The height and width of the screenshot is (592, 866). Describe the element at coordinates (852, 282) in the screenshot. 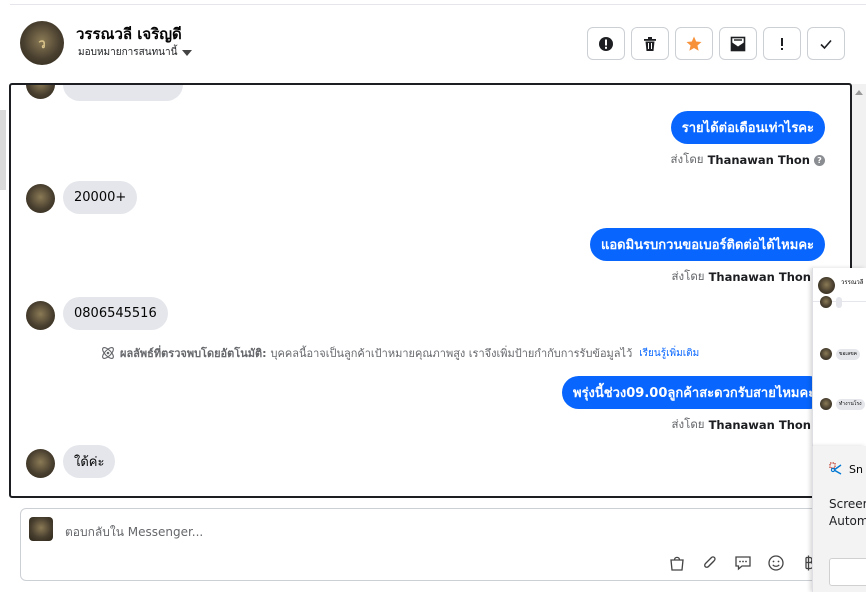

I see `mini-chat-name: วรรณวลี` at that location.